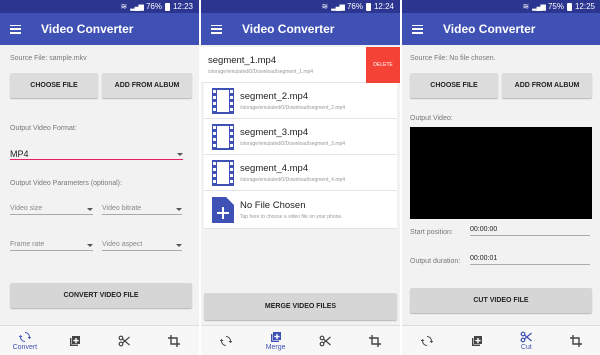  What do you see at coordinates (99, 6) in the screenshot?
I see `status-bar: ≋ ▂▄▆ 76% 12:23` at bounding box center [99, 6].